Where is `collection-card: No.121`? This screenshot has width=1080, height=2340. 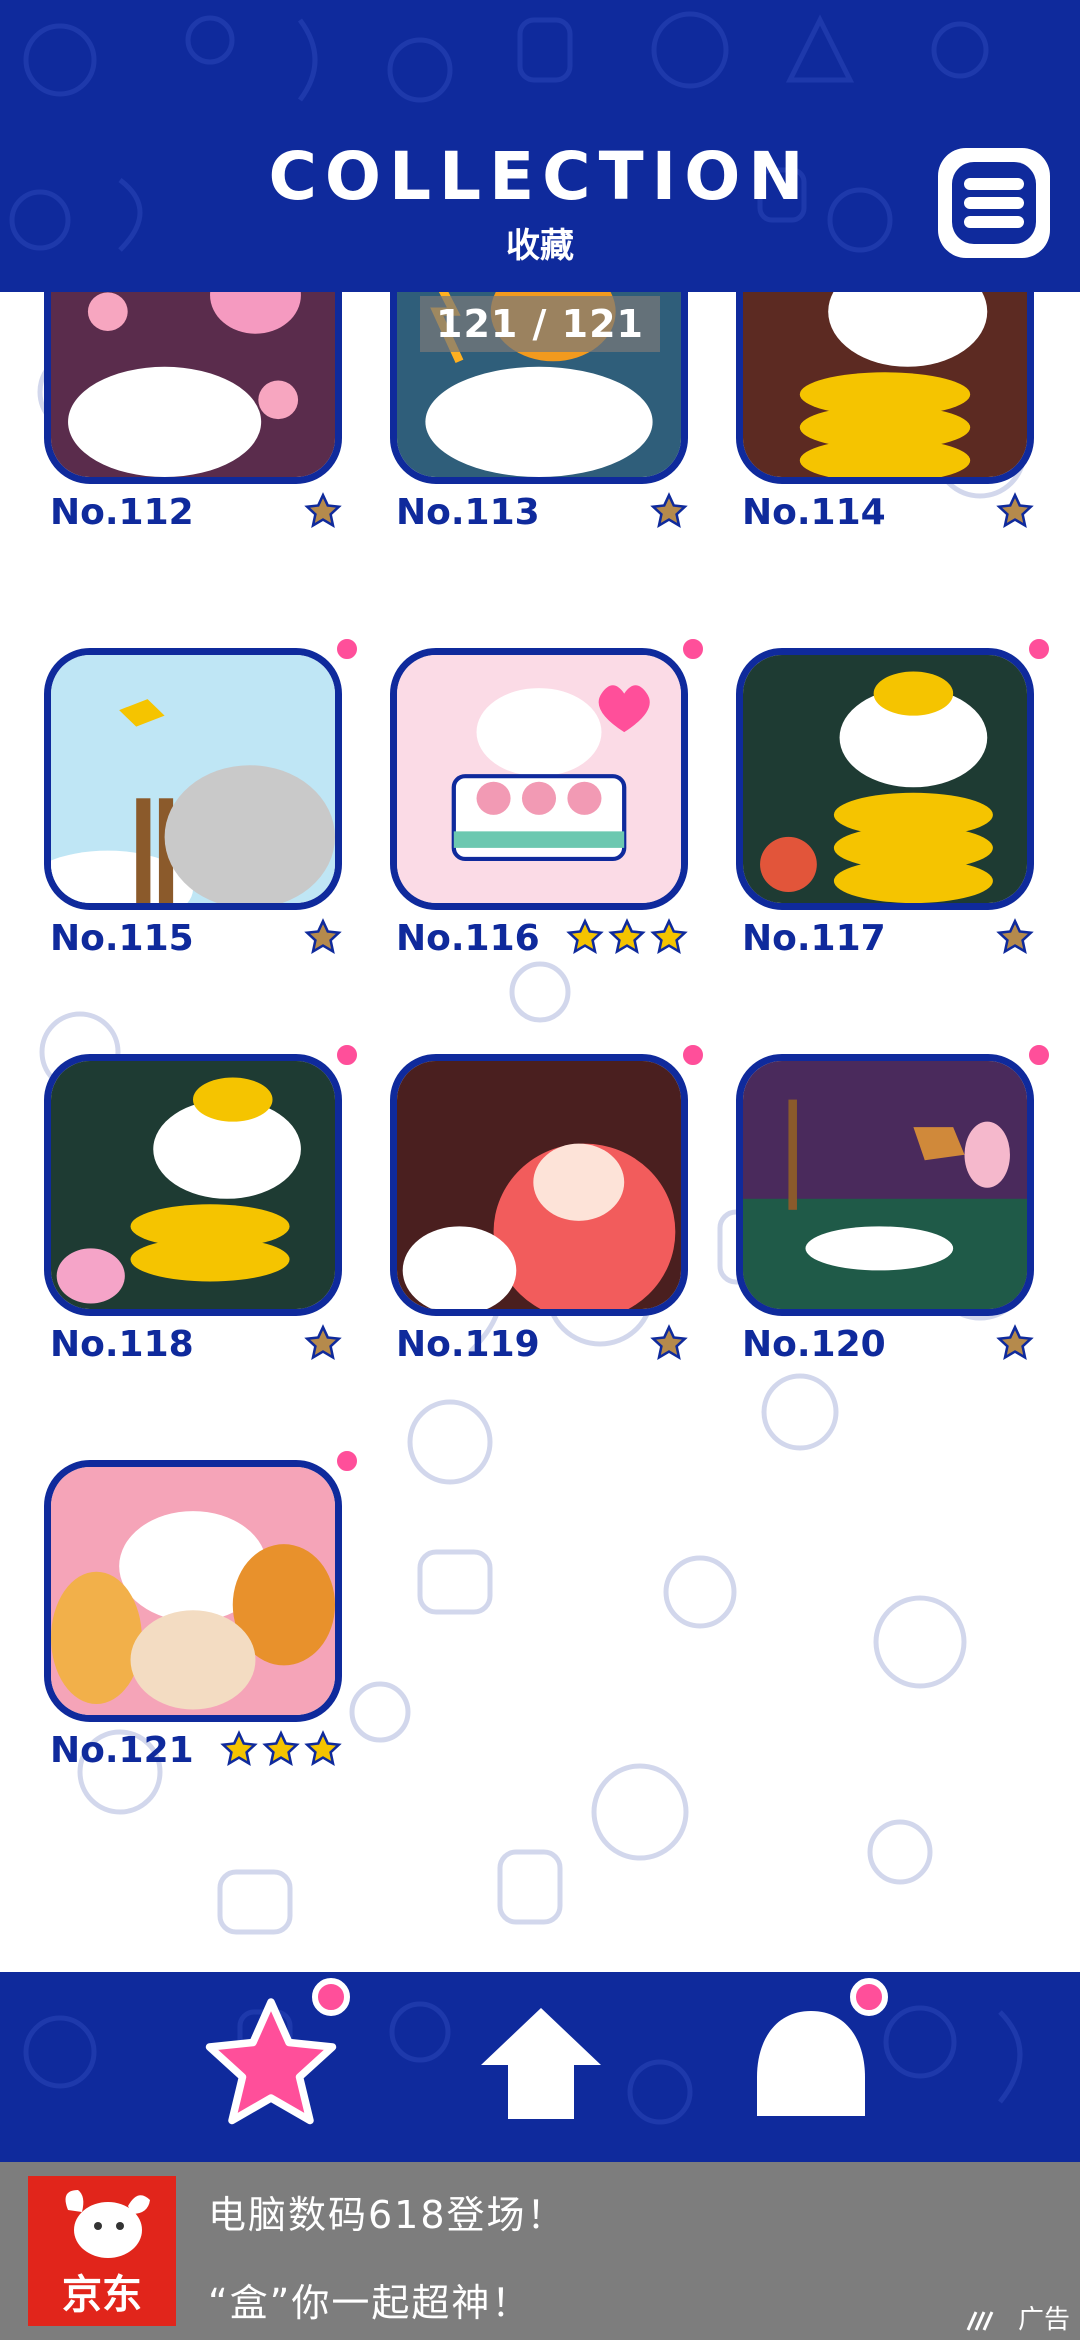
collection-card: No.121 is located at coordinates (197, 1618).